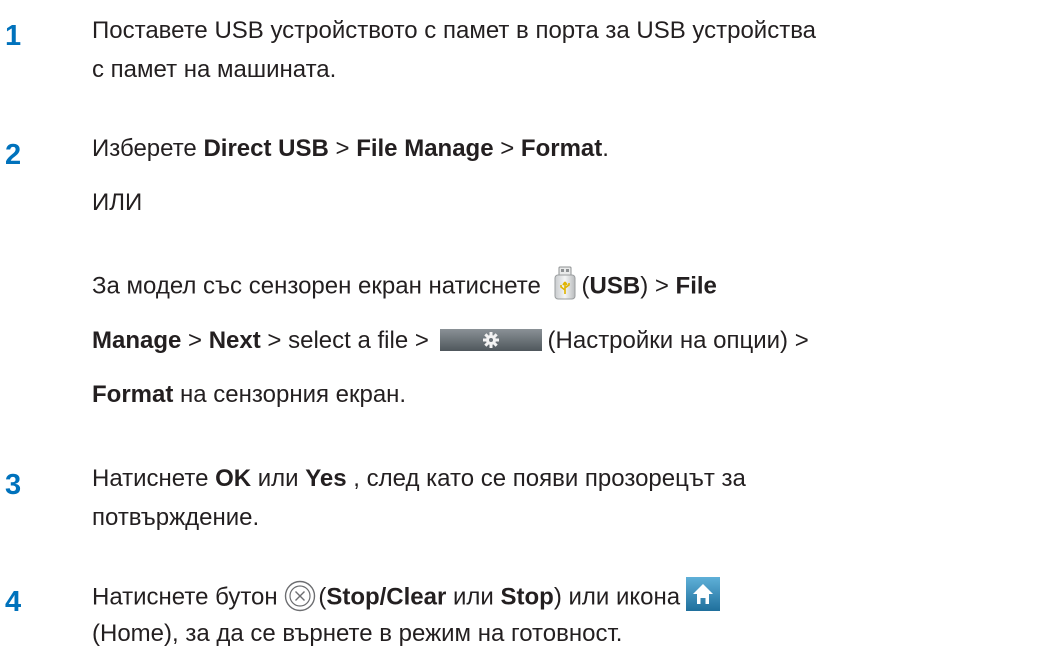 This screenshot has height=660, width=1054. What do you see at coordinates (561, 148) in the screenshot?
I see `menu-format: Format` at bounding box center [561, 148].